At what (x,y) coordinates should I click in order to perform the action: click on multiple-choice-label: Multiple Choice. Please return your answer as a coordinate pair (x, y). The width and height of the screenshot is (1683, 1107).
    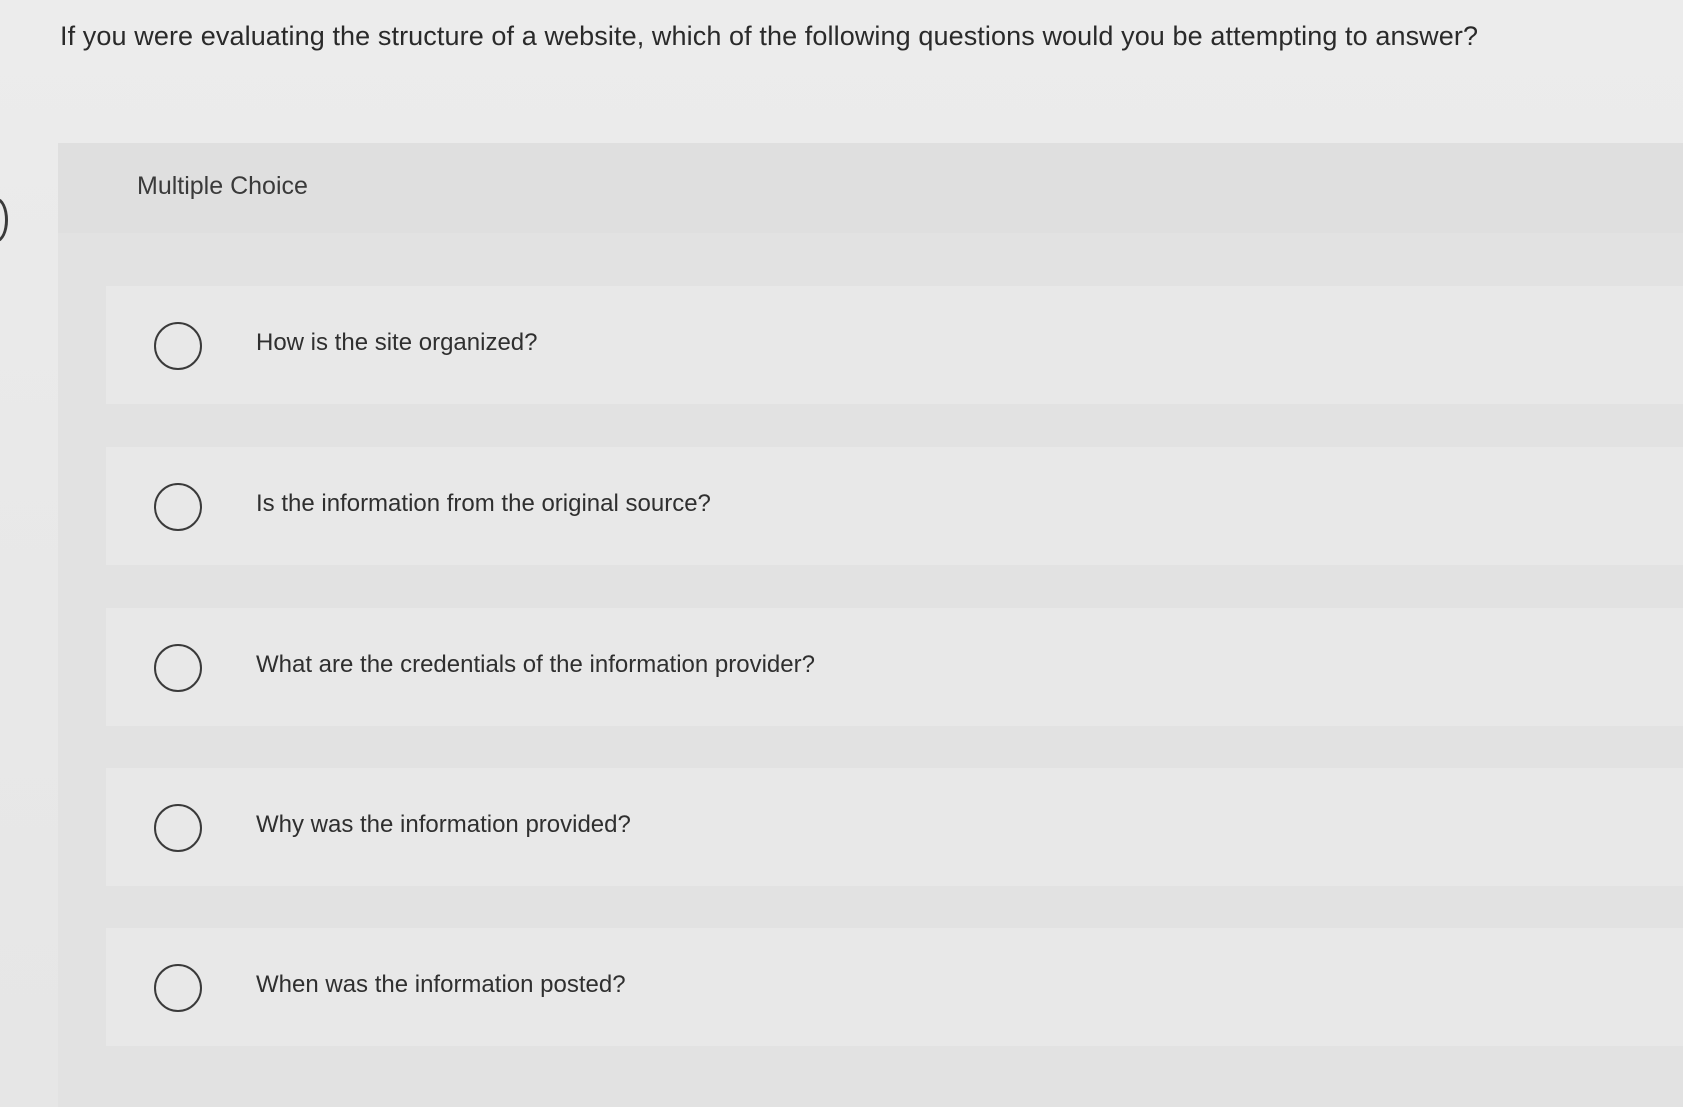
    Looking at the image, I should click on (222, 186).